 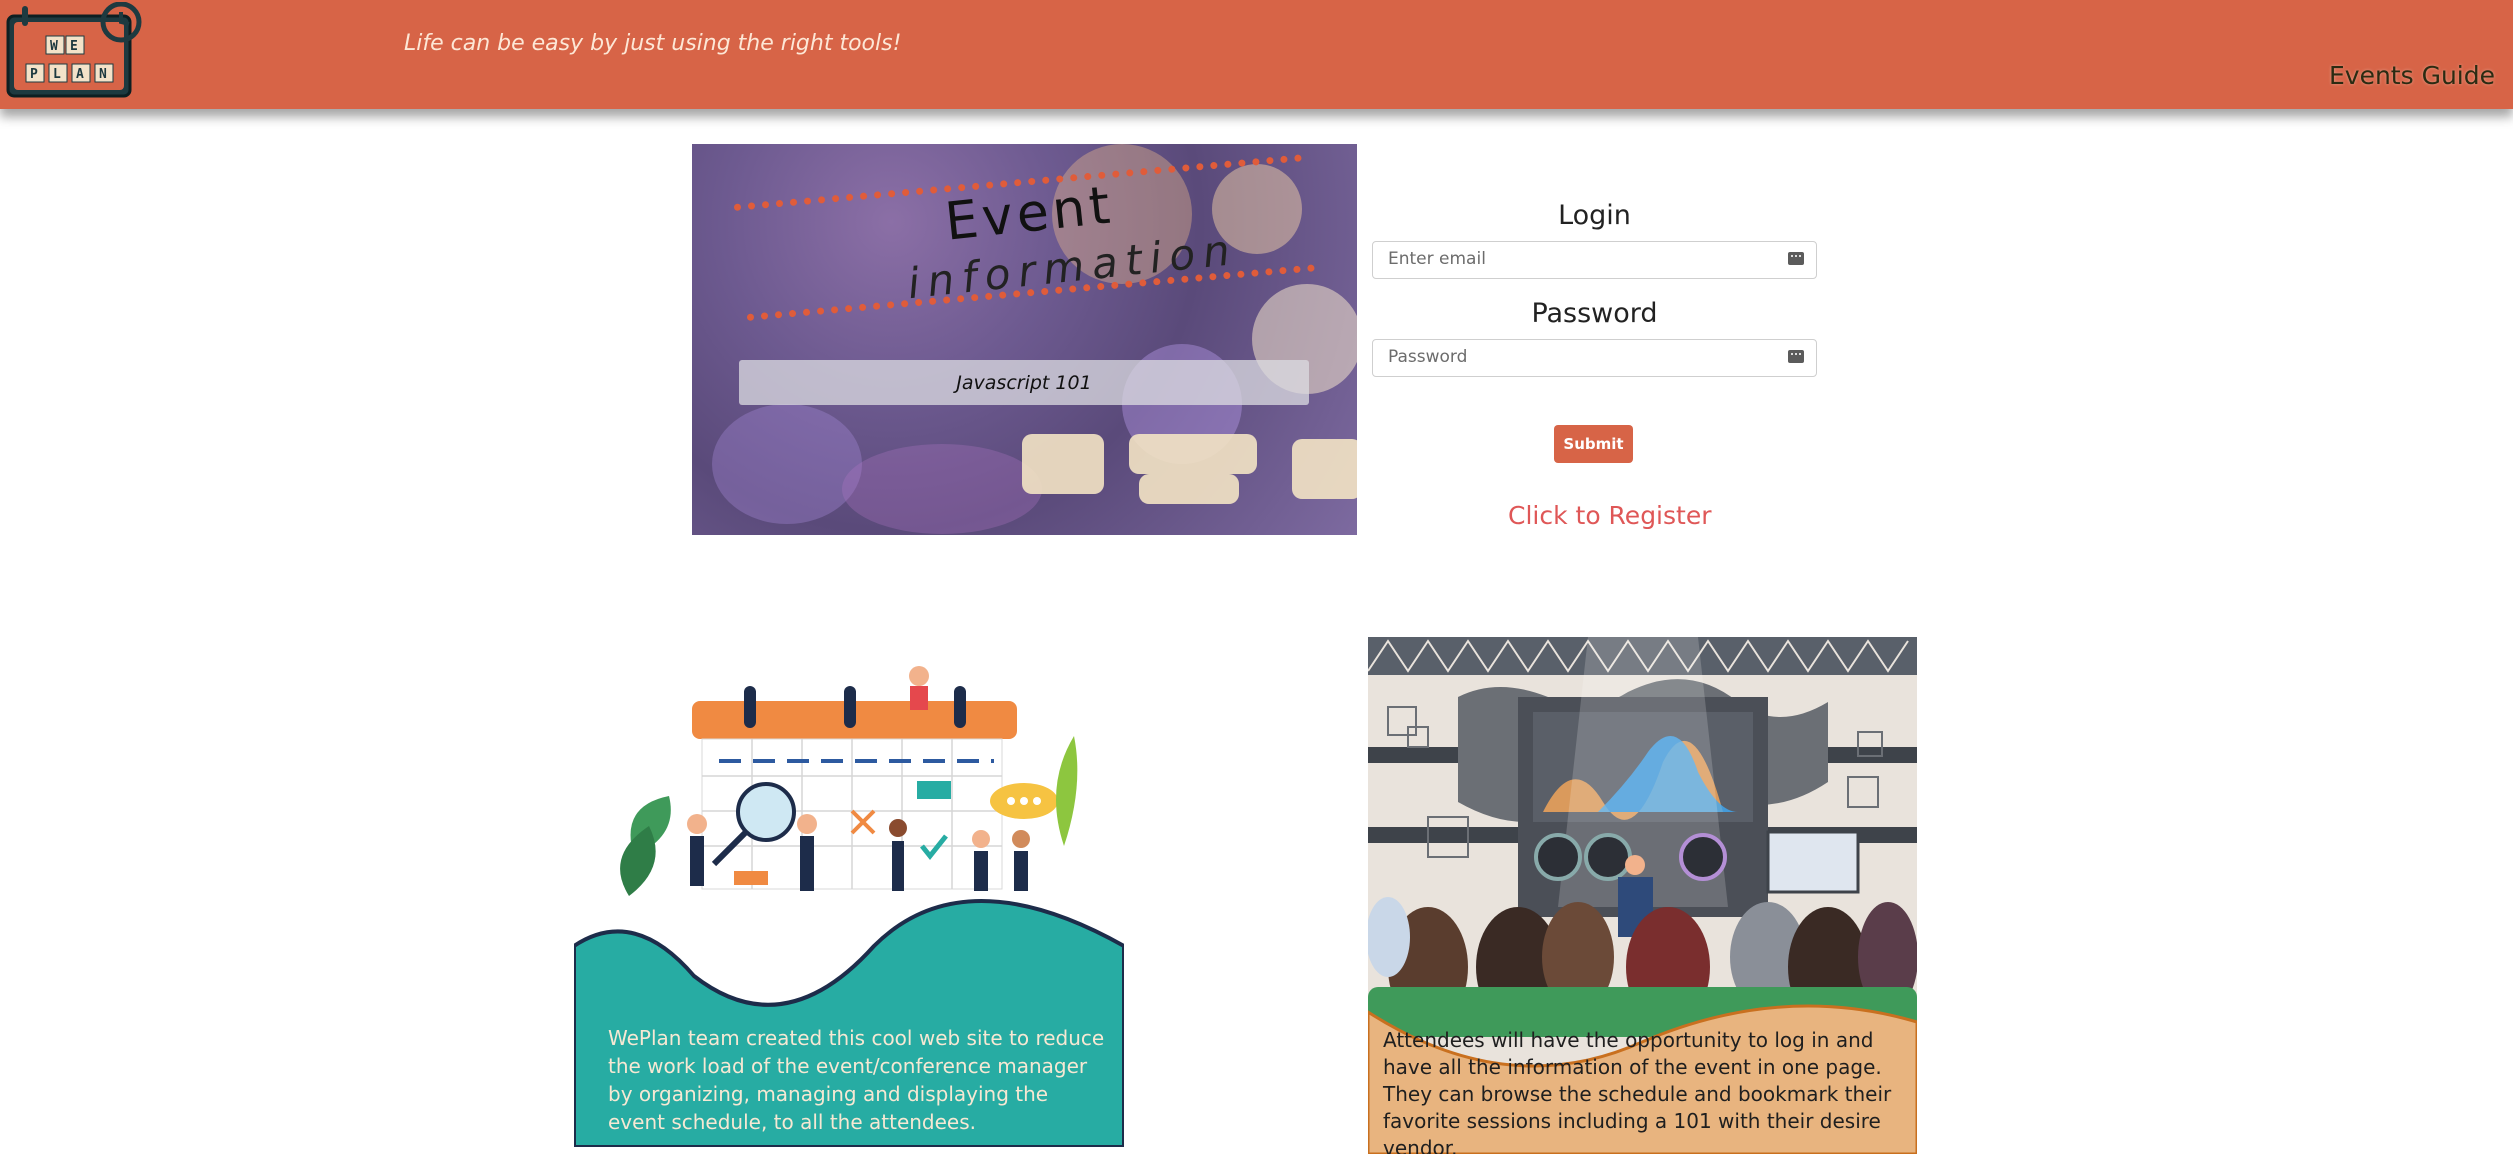 What do you see at coordinates (1593, 444) in the screenshot?
I see `submit-button: Submit` at bounding box center [1593, 444].